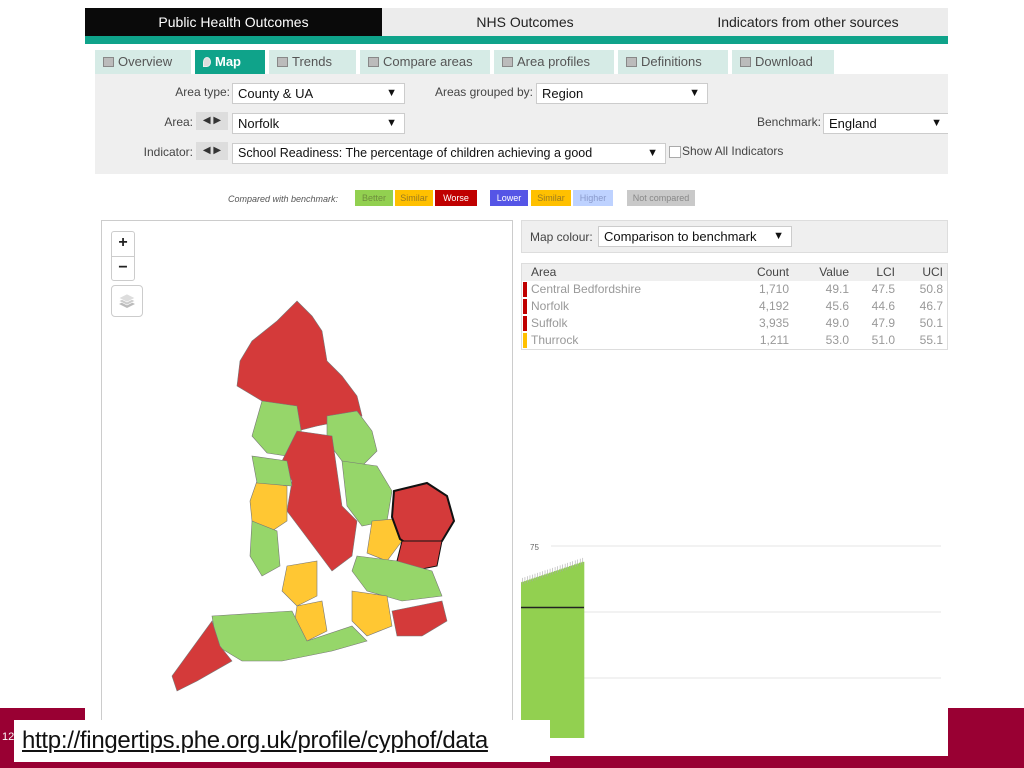 This screenshot has width=1024, height=768. I want to click on map-pin-icon, so click(207, 62).